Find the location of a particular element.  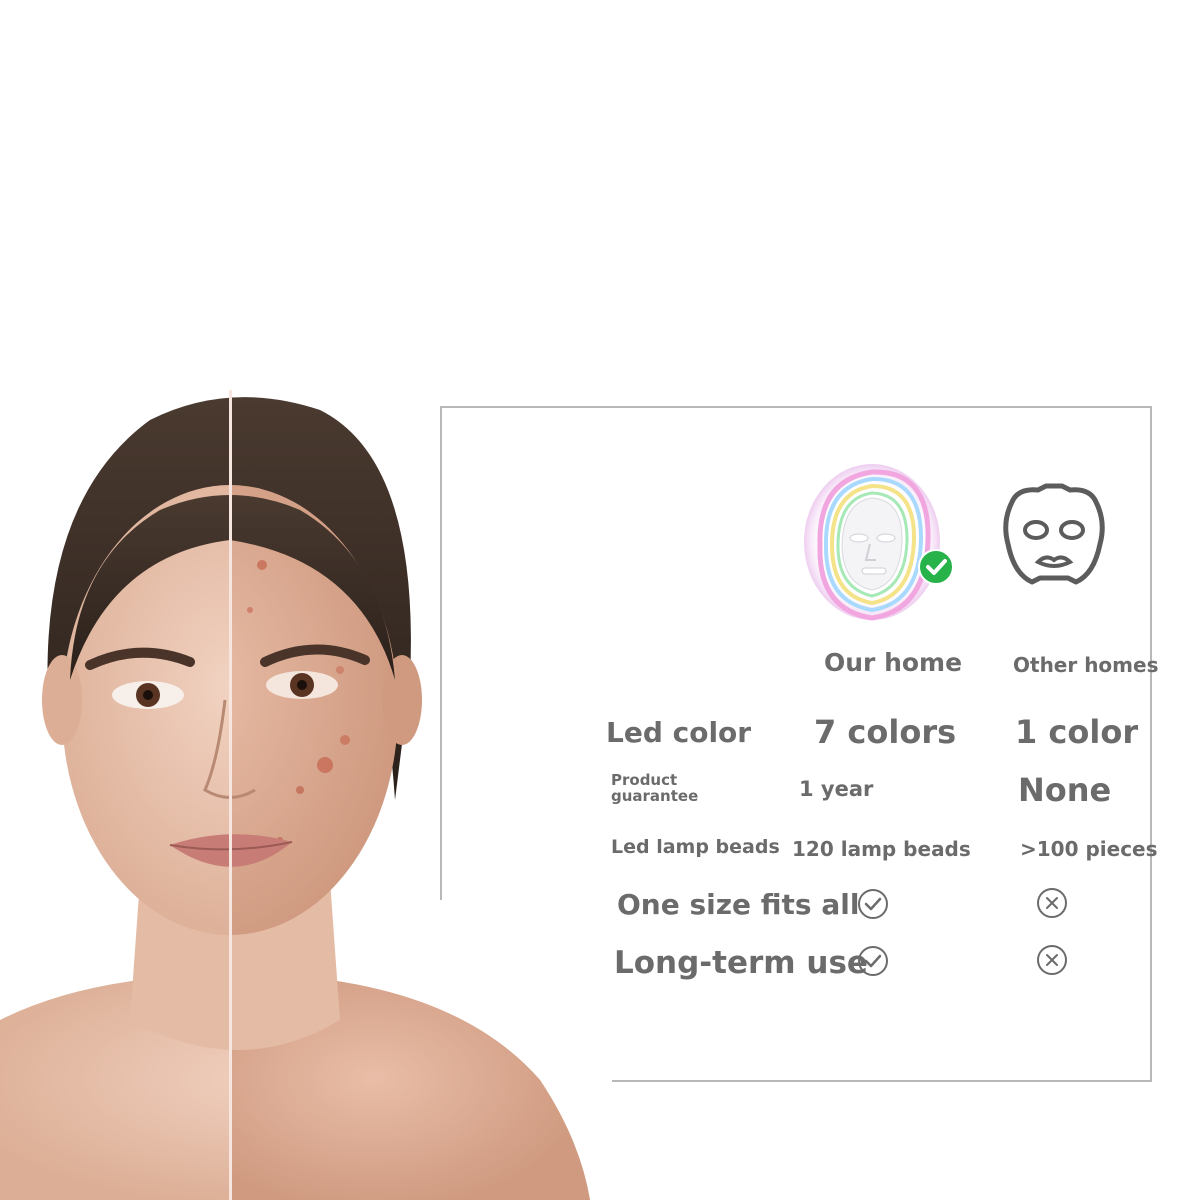

card-border-right is located at coordinates (1151, 744).